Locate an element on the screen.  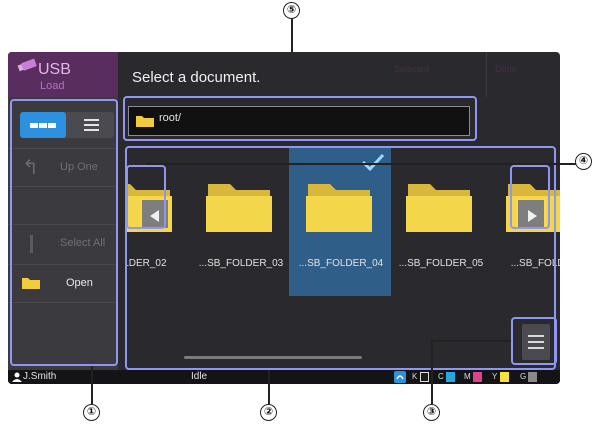
callout-3: ③ is located at coordinates (431, 412).